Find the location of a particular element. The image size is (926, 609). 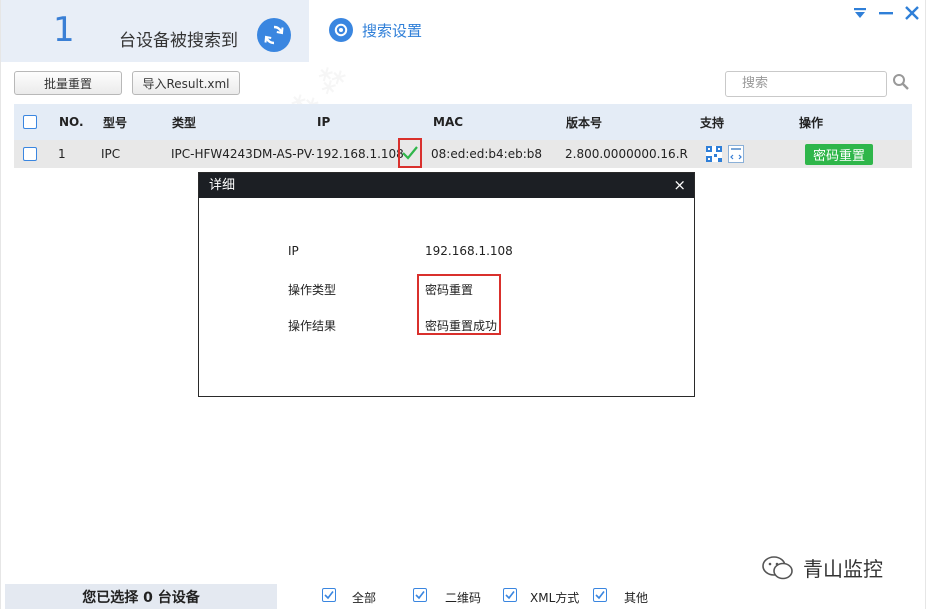

row-model: IPC is located at coordinates (111, 154).